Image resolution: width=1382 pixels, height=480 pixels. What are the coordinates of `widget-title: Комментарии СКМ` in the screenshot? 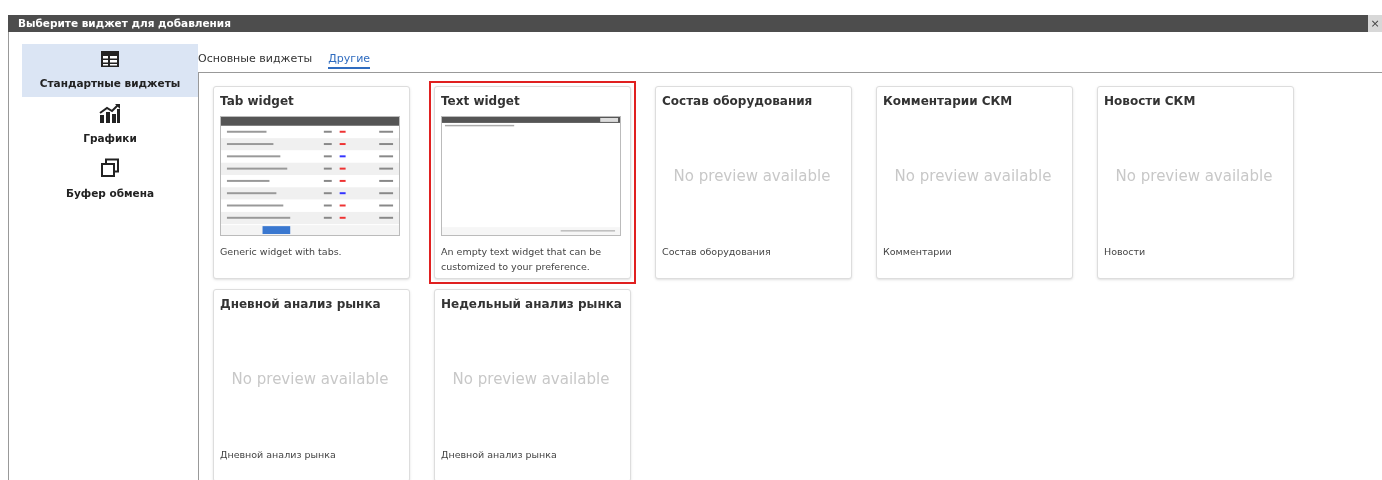 It's located at (948, 101).